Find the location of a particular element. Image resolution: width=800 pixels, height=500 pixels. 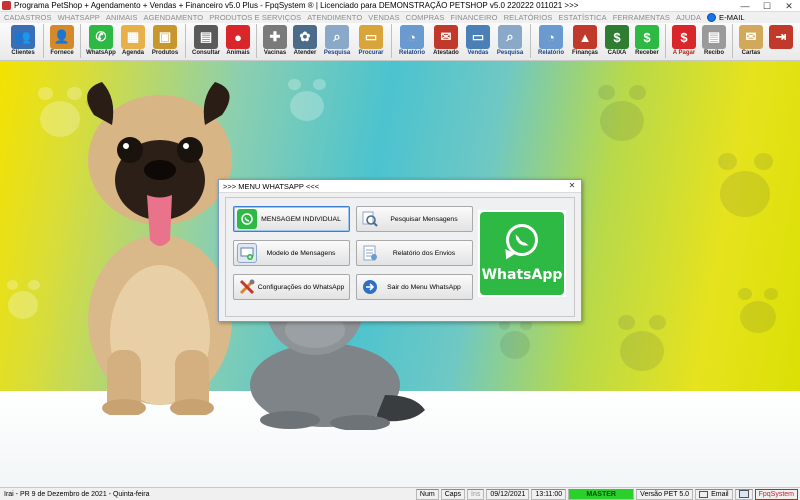

whatsapp-icon is located at coordinates (247, 219).